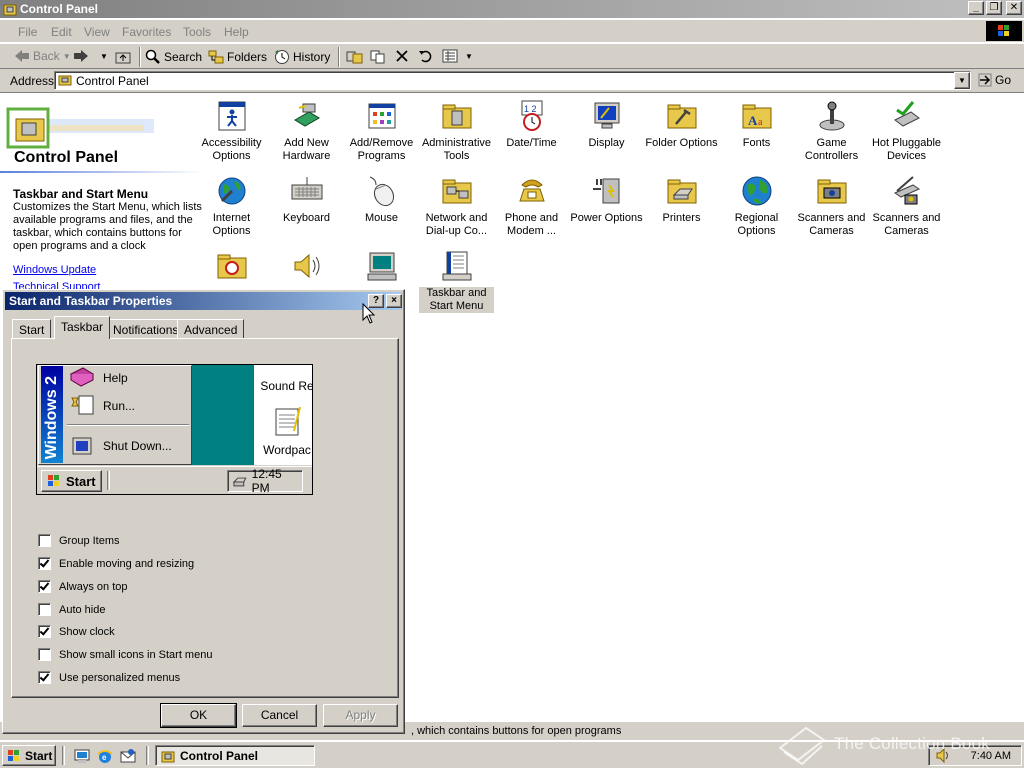 The width and height of the screenshot is (1024, 768). Describe the element at coordinates (54, 270) in the screenshot. I see `windows-update-link: Windows Update` at that location.